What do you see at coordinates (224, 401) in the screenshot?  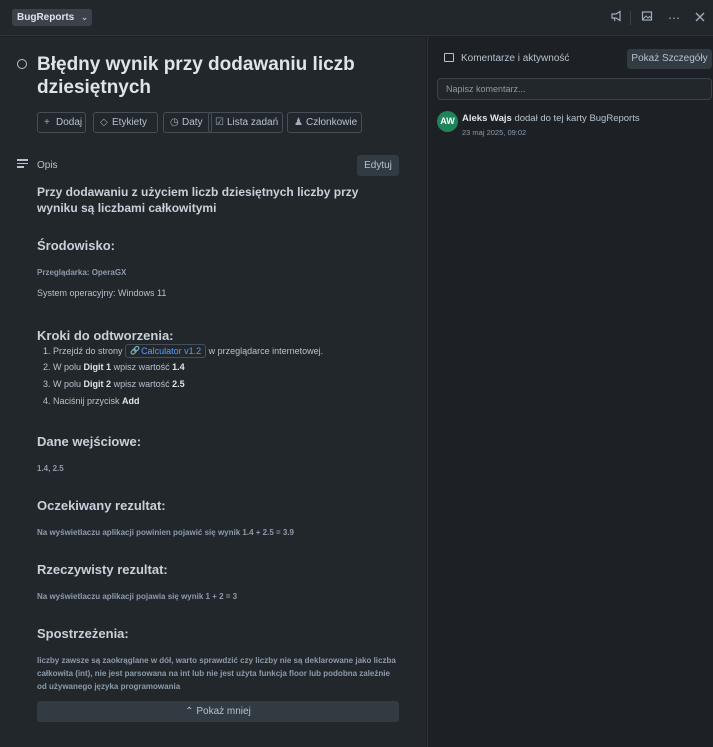 I see `step-4: 4. Naciśnij przycisk Add` at bounding box center [224, 401].